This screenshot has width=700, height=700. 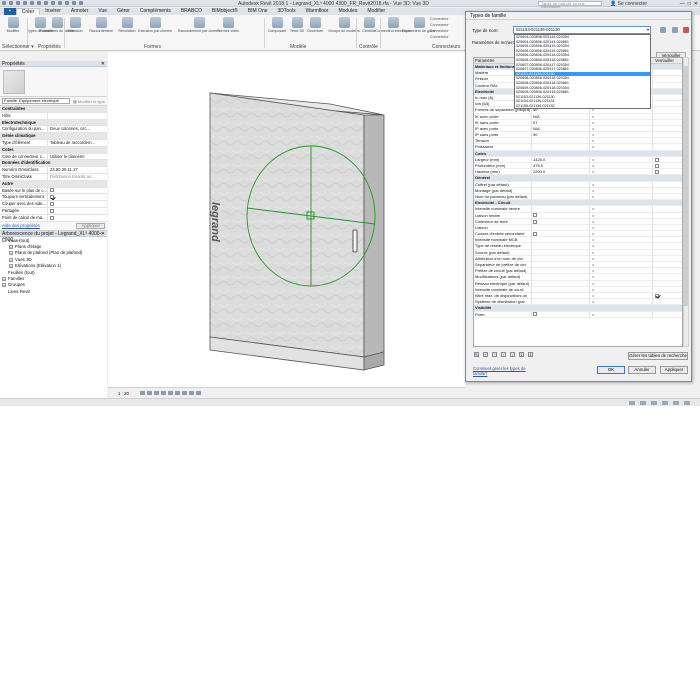 What do you see at coordinates (582, 30) in the screenshot?
I see `type-name-combobox: 021153-021136-021130 ▾` at bounding box center [582, 30].